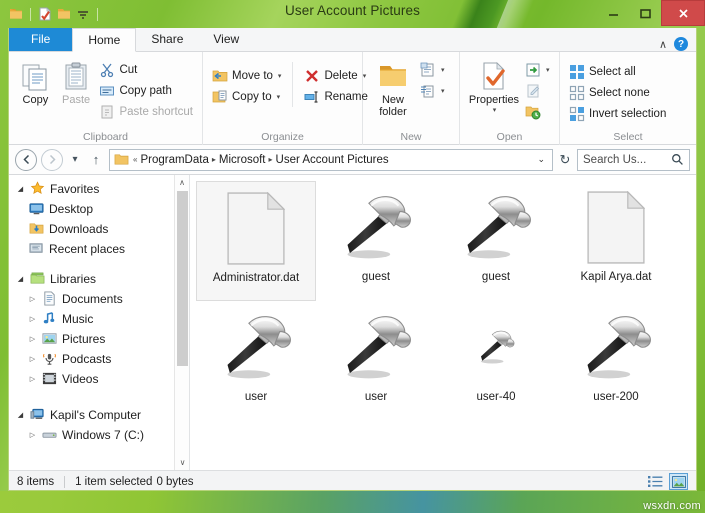 The width and height of the screenshot is (705, 513). I want to click on tab-share: Share, so click(167, 39).